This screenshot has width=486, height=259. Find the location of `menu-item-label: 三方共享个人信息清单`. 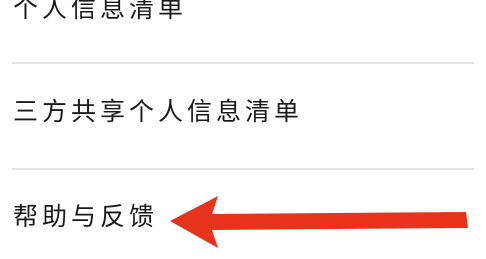

menu-item-label: 三方共享个人信息清单 is located at coordinates (158, 111).